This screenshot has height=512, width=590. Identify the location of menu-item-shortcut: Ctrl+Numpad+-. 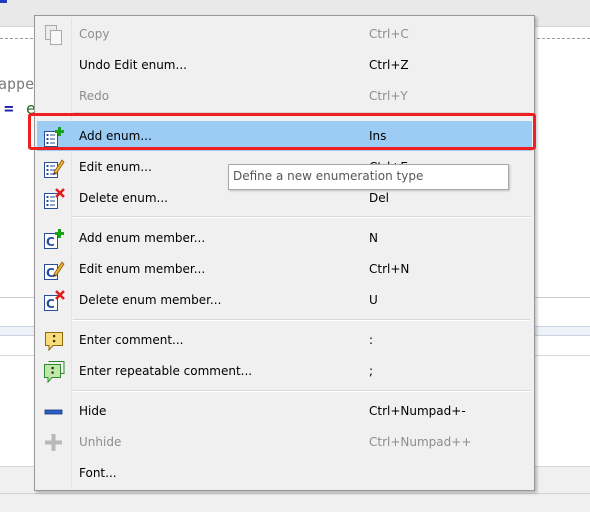
(417, 411).